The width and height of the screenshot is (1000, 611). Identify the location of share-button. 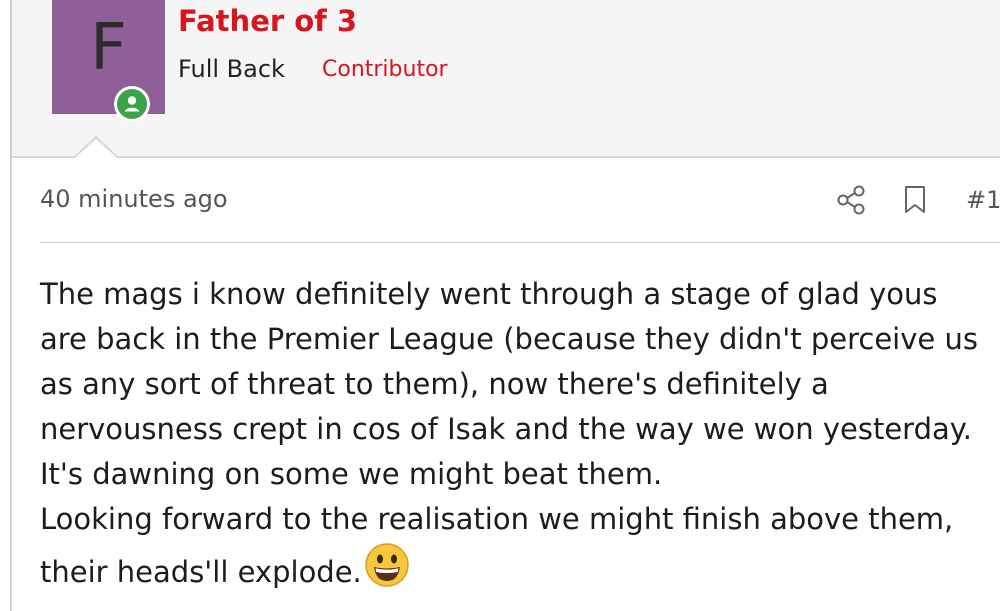
(851, 200).